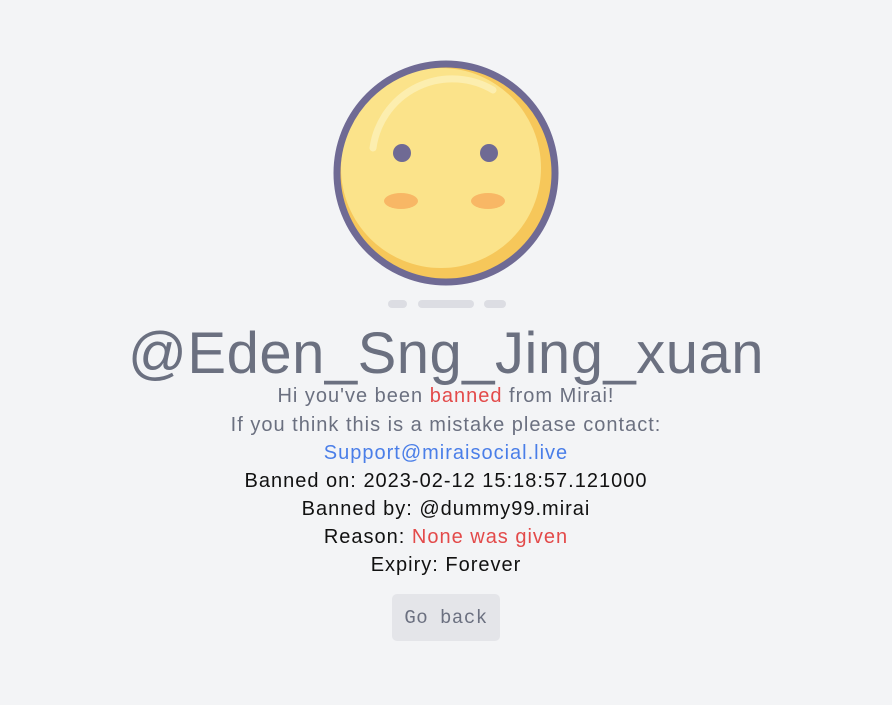 The height and width of the screenshot is (705, 892). I want to click on banned-by-value: @dummy99.mirai, so click(505, 509).